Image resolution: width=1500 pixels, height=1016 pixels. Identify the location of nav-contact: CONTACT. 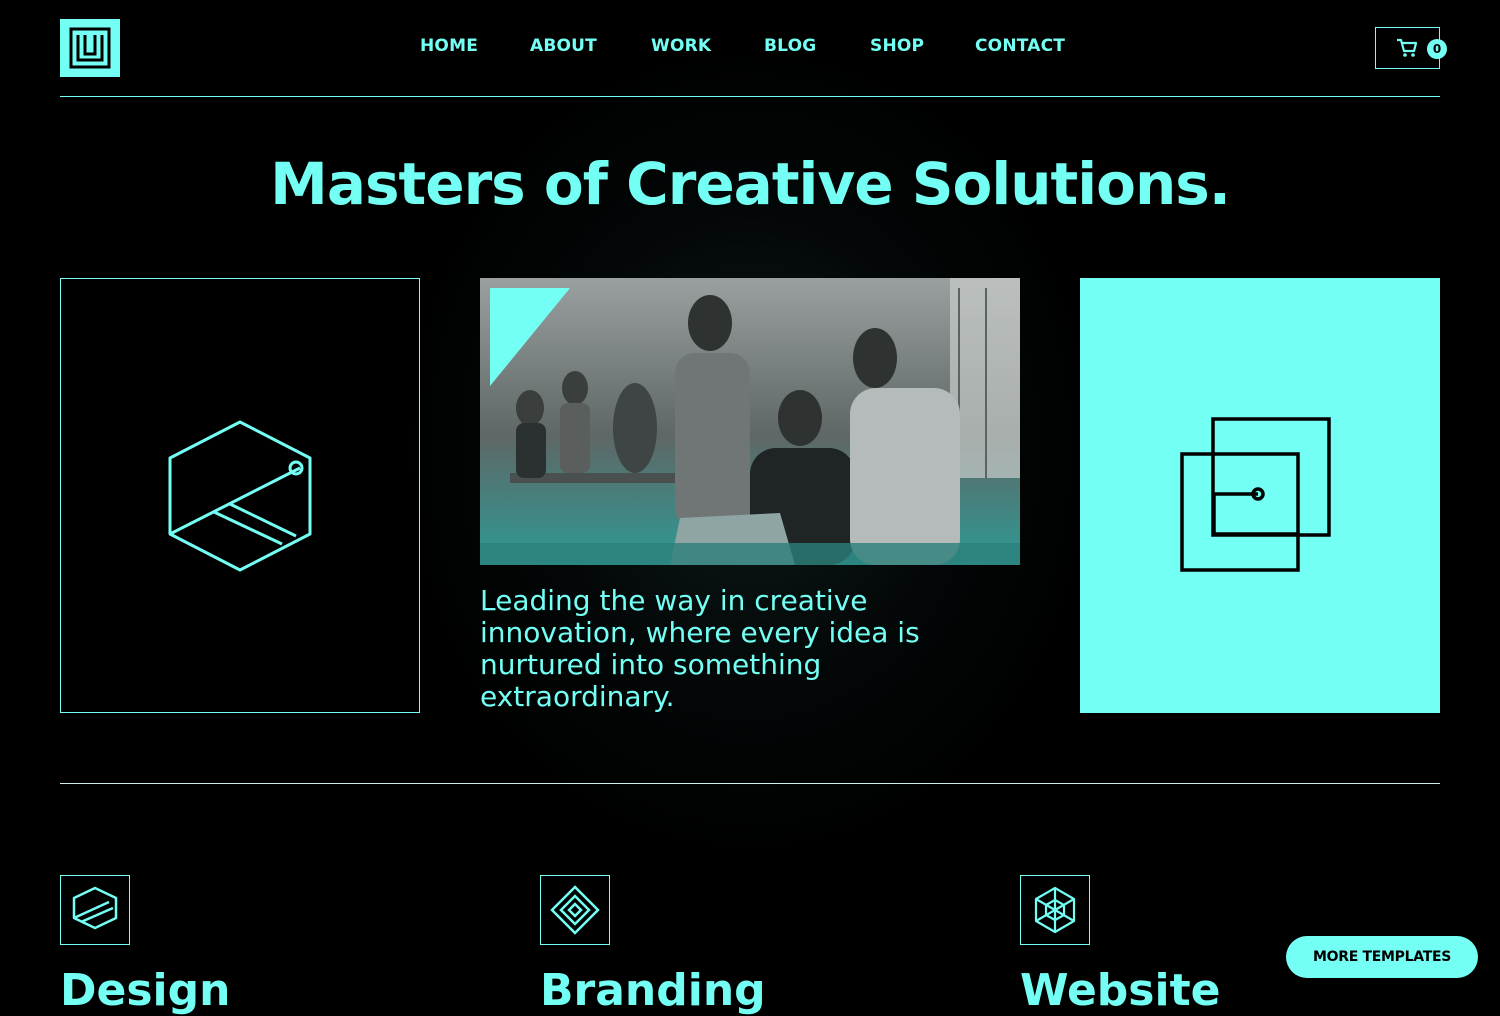
(1020, 46).